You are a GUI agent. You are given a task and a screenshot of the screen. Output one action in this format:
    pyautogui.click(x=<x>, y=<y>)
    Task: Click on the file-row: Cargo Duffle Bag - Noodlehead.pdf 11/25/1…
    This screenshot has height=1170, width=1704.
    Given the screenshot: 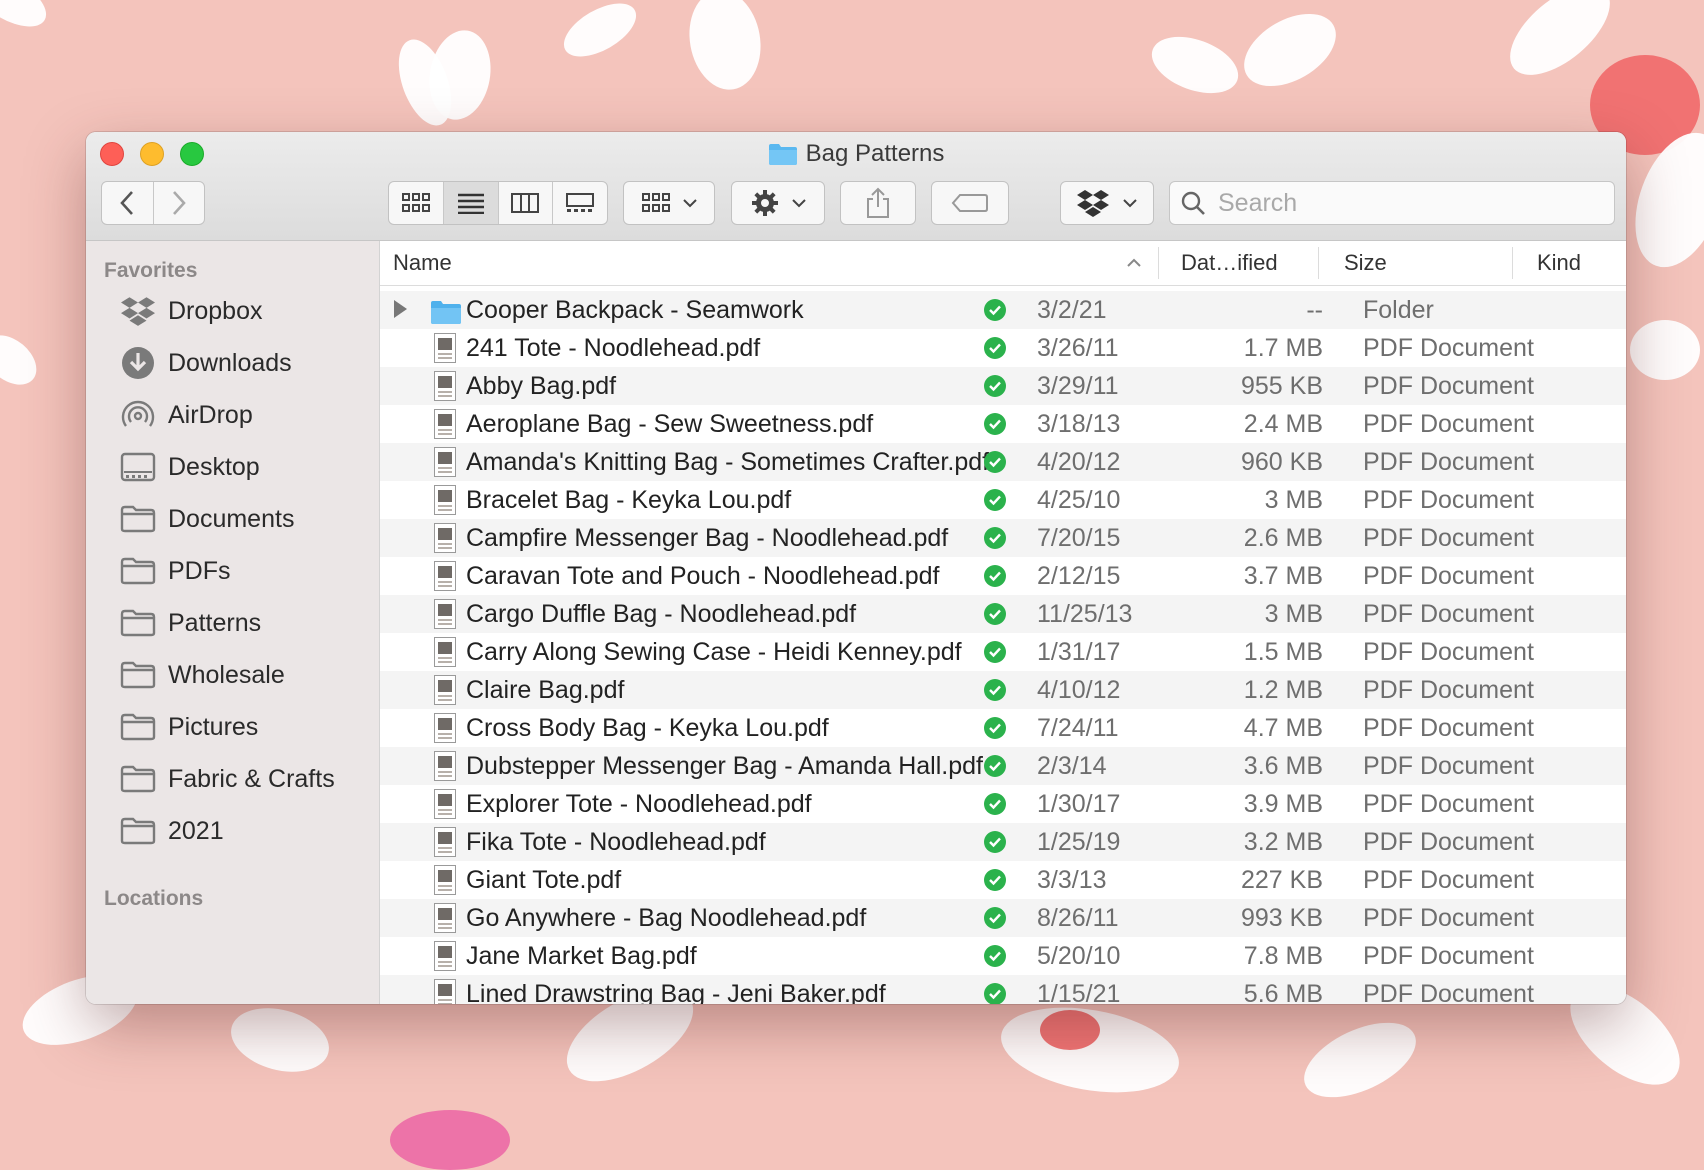 What is the action you would take?
    pyautogui.click(x=1003, y=614)
    